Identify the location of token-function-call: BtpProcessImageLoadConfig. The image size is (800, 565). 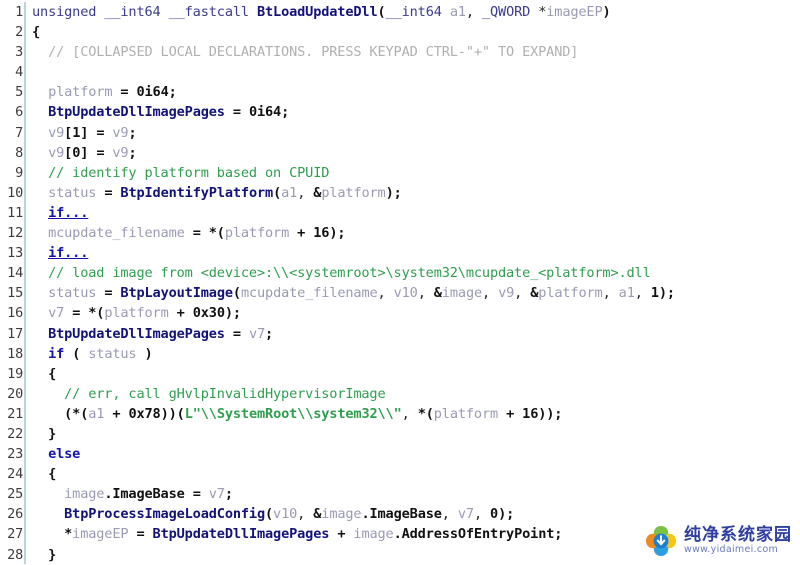
(164, 514).